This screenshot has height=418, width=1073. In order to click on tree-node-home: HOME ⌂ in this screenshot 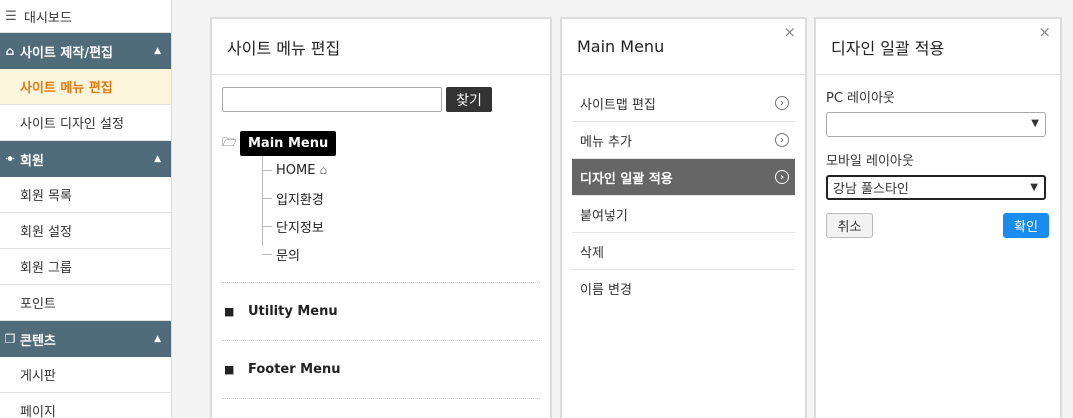, I will do `click(401, 170)`.